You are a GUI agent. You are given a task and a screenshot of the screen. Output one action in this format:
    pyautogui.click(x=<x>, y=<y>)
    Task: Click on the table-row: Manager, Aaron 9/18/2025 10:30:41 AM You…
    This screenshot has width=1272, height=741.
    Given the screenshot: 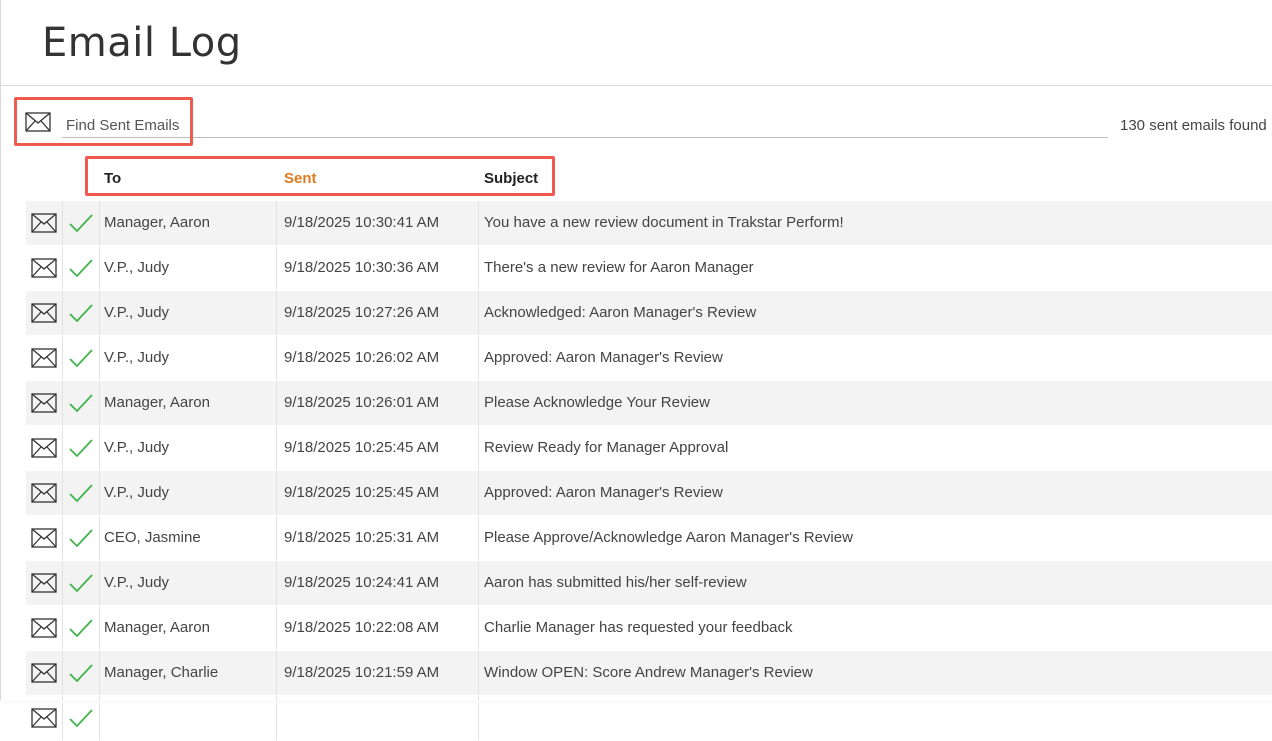 What is the action you would take?
    pyautogui.click(x=649, y=223)
    